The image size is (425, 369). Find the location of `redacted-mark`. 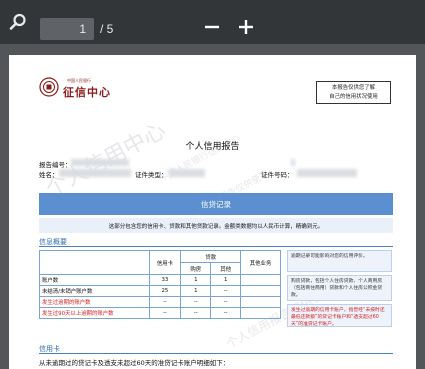

redacted-mark is located at coordinates (293, 162).